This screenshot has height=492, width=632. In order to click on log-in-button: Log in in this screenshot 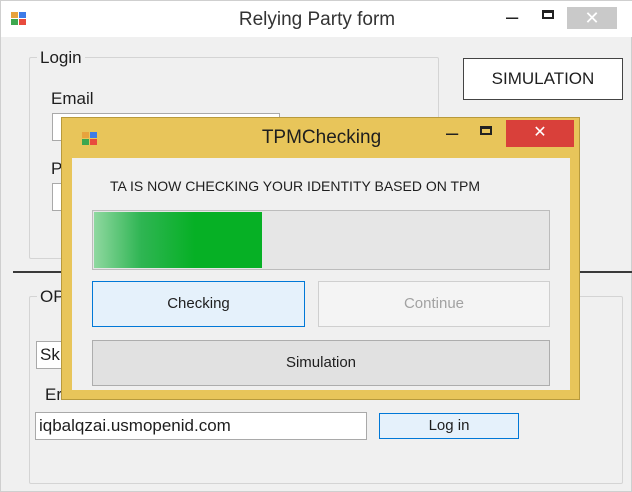, I will do `click(449, 426)`.